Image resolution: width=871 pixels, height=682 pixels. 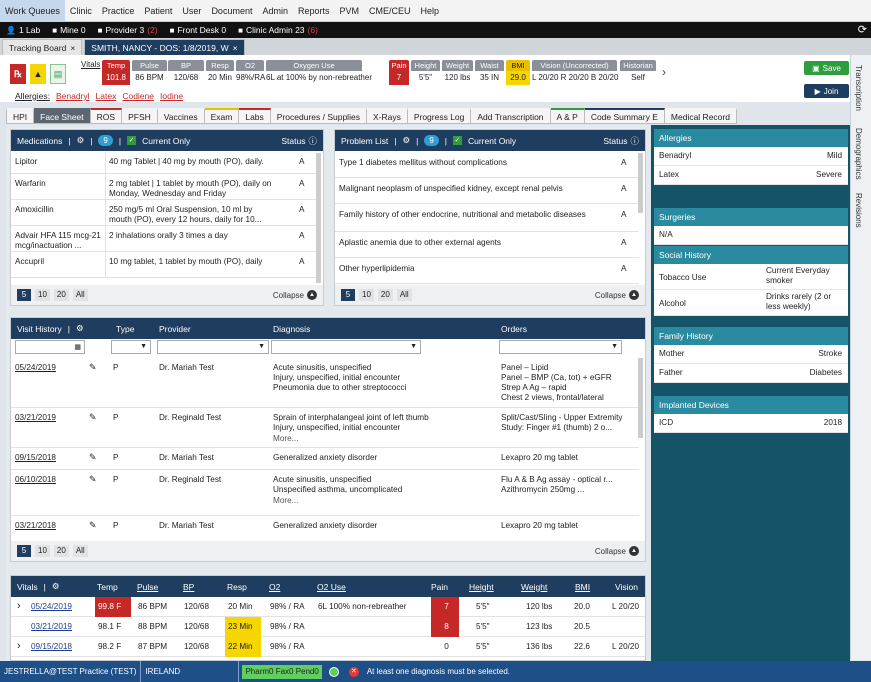 What do you see at coordinates (235, 48) in the screenshot?
I see `close-icon: ×` at bounding box center [235, 48].